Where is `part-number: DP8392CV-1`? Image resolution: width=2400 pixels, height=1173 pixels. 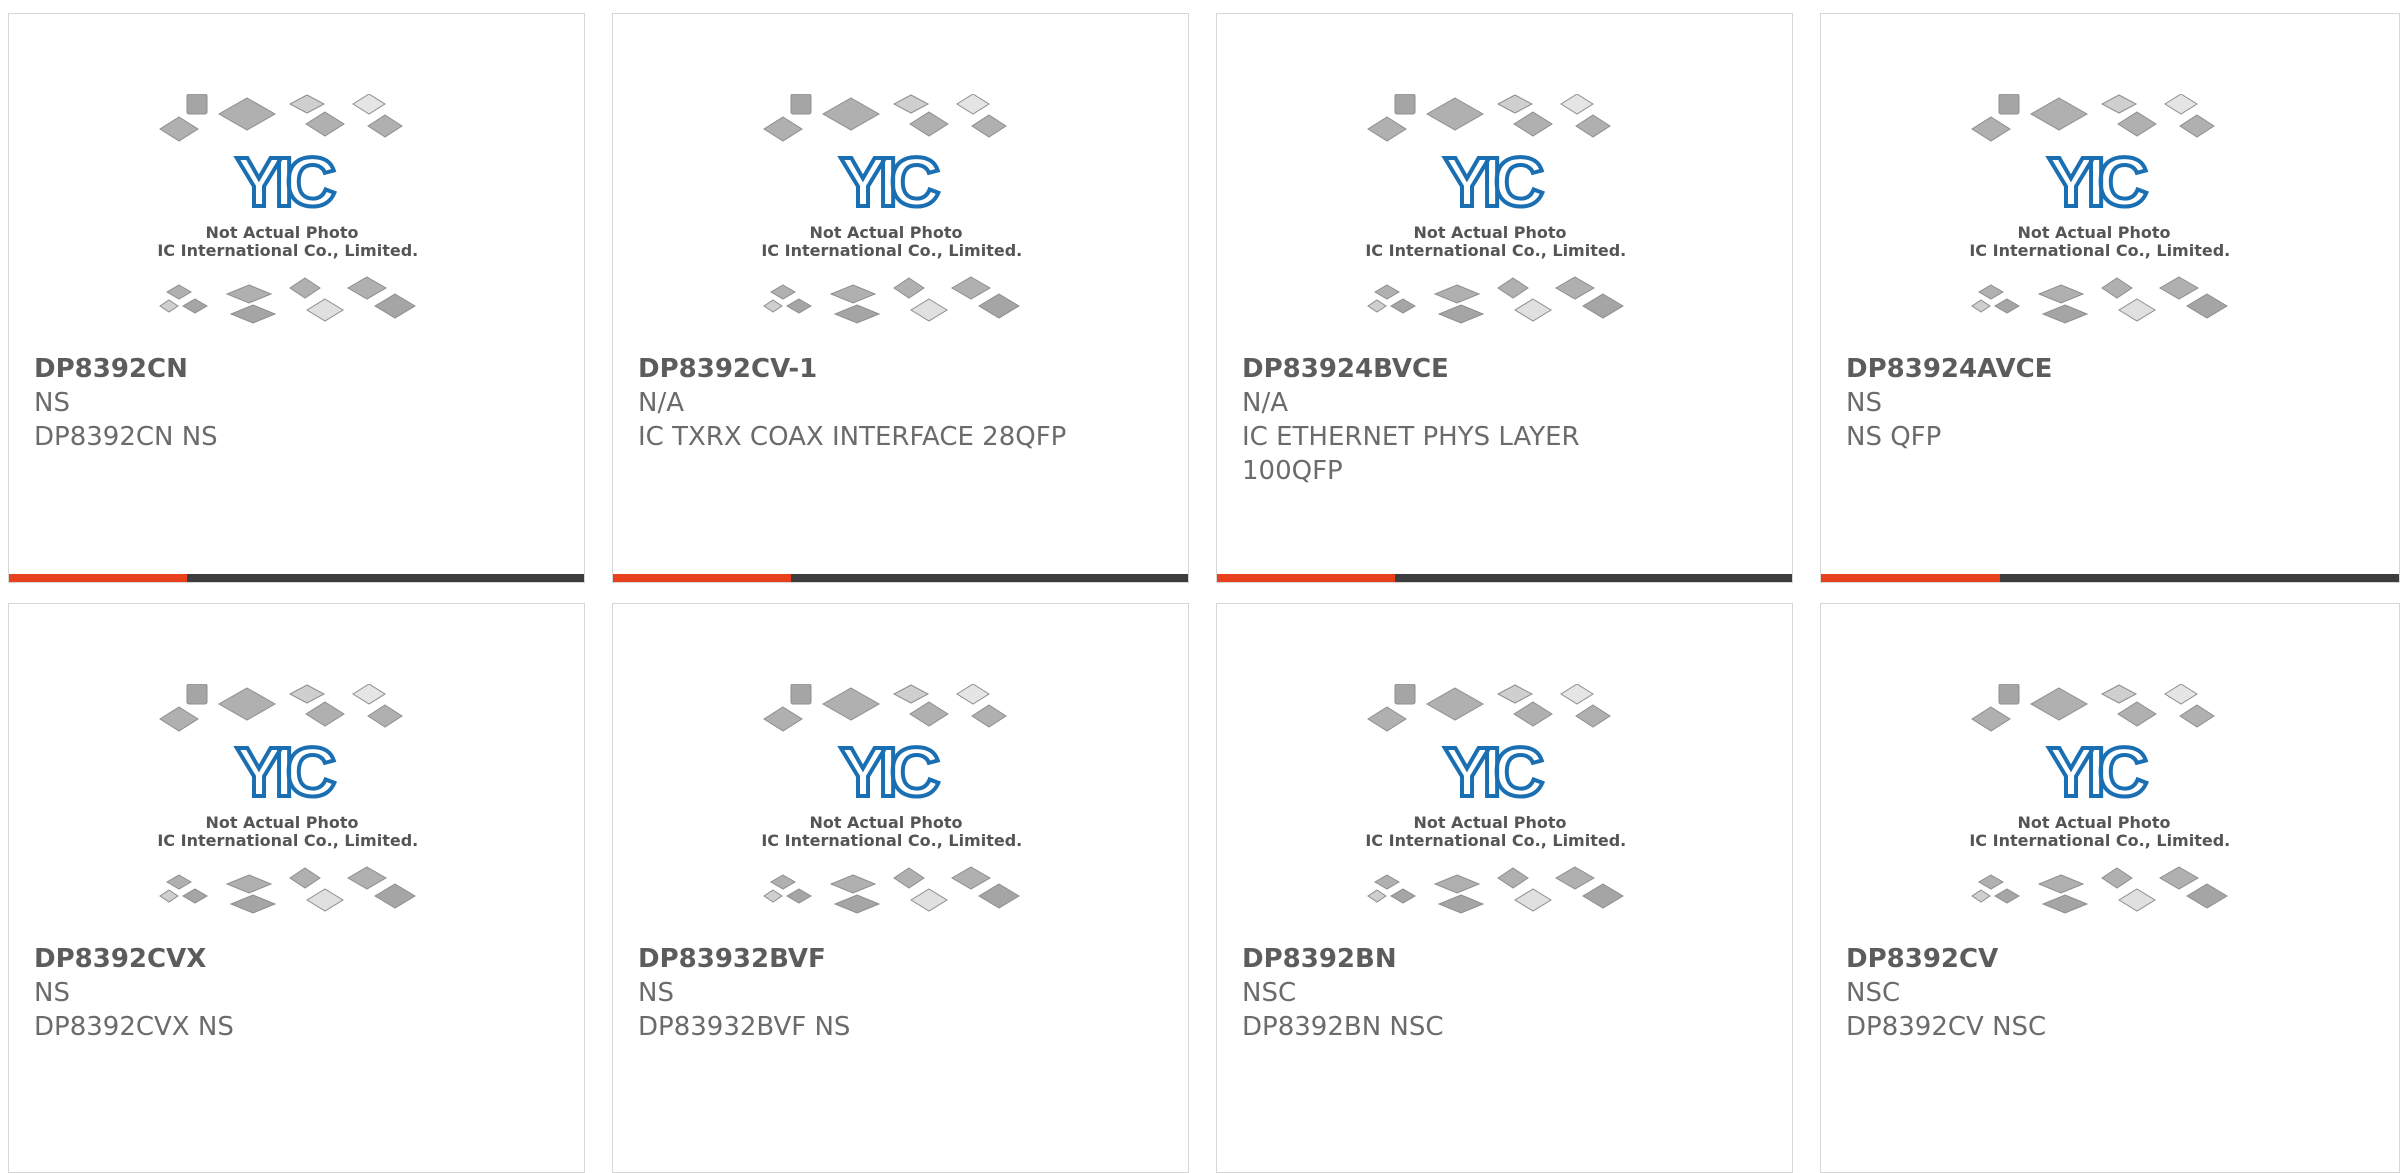
part-number: DP8392CV-1 is located at coordinates (898, 369).